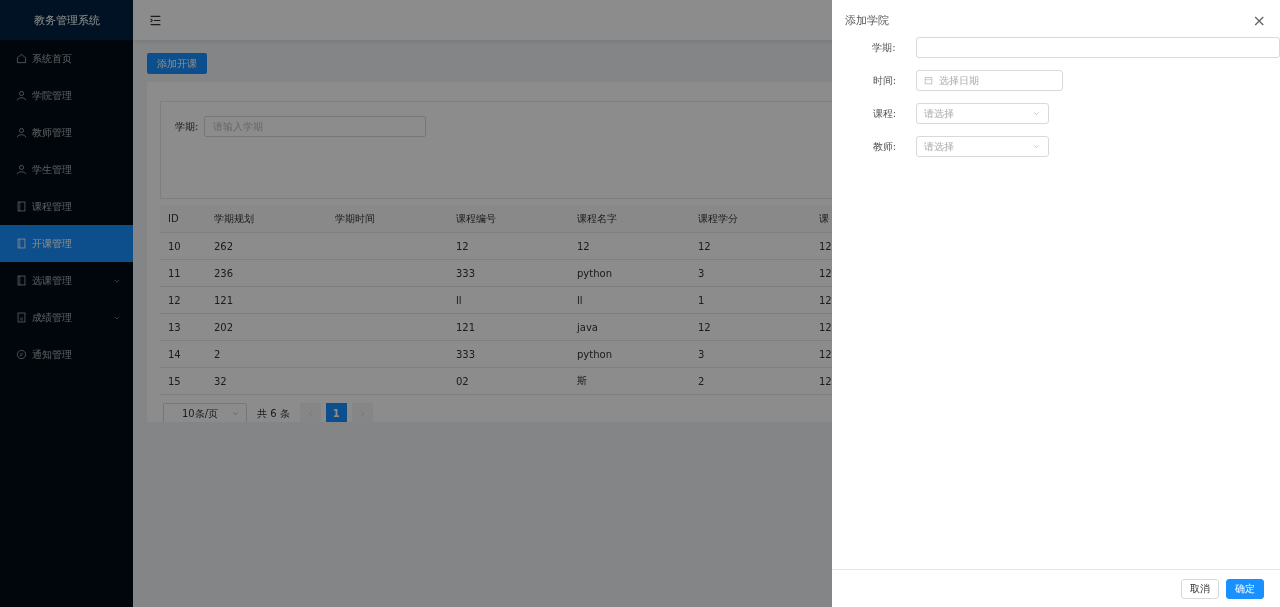  Describe the element at coordinates (266, 273) in the screenshot. I see `table-cell: 236` at that location.